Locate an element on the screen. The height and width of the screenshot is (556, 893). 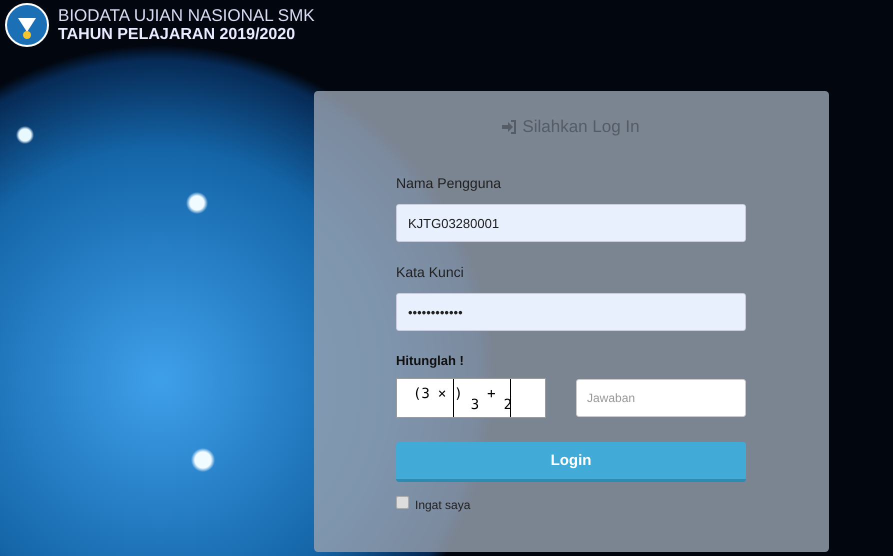
field-label: Kata Kunci is located at coordinates (430, 272).